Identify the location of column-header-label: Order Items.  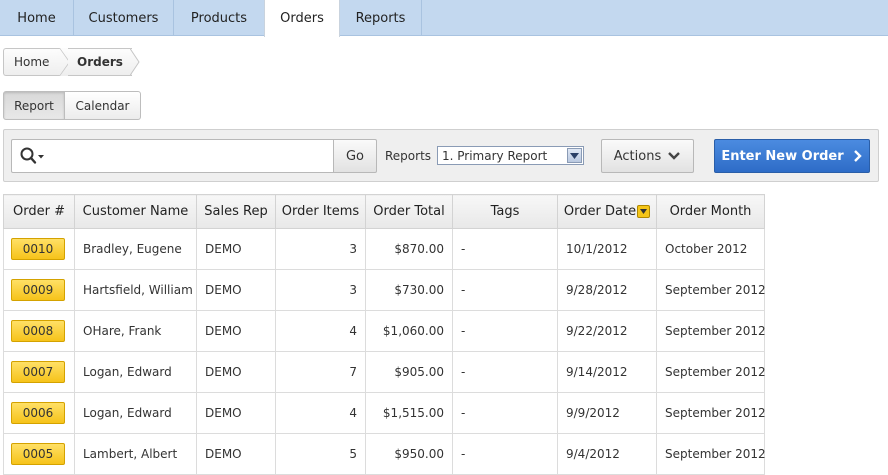
(320, 211).